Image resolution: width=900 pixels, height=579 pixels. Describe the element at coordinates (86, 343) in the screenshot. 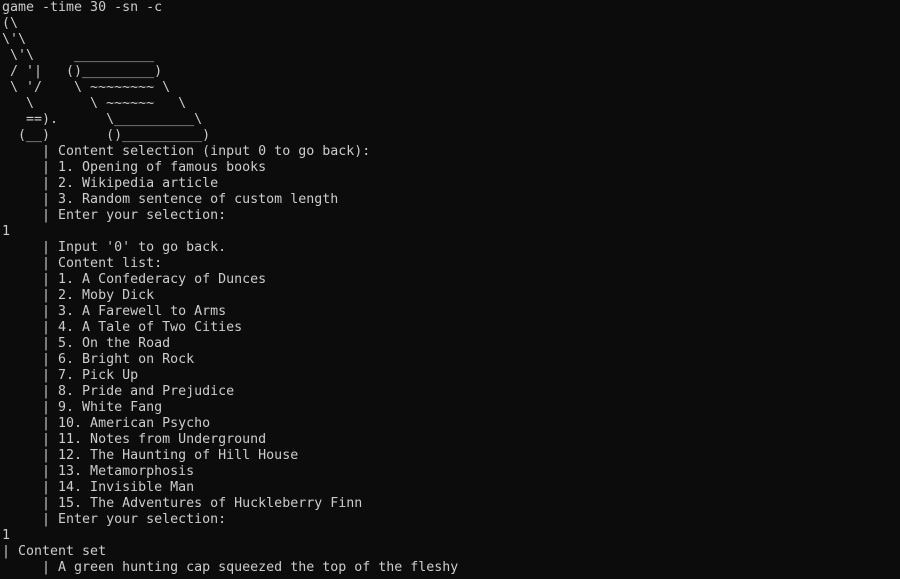

I see `content-list-item: | 5. On the Road` at that location.